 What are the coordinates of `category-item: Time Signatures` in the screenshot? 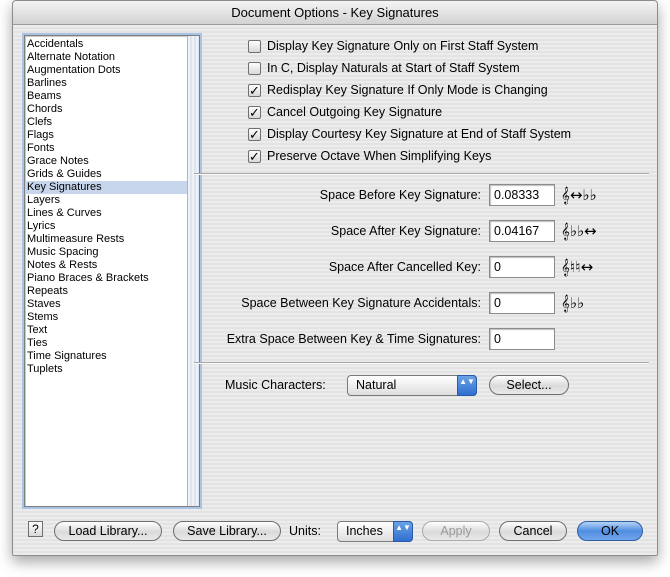 It's located at (106, 356).